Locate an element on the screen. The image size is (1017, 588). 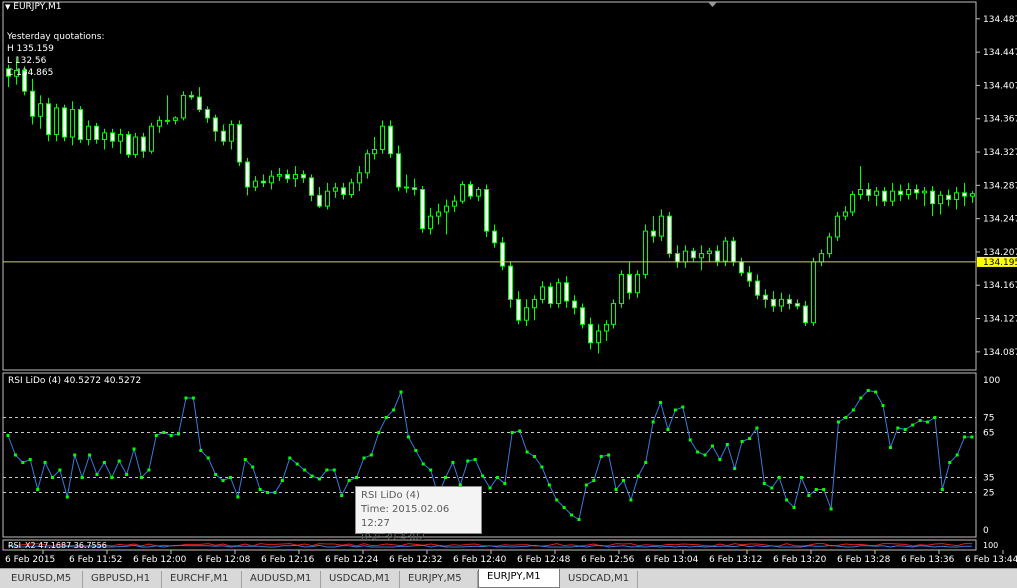
chart-tab-label: EURUSD,M5 is located at coordinates (41, 578).